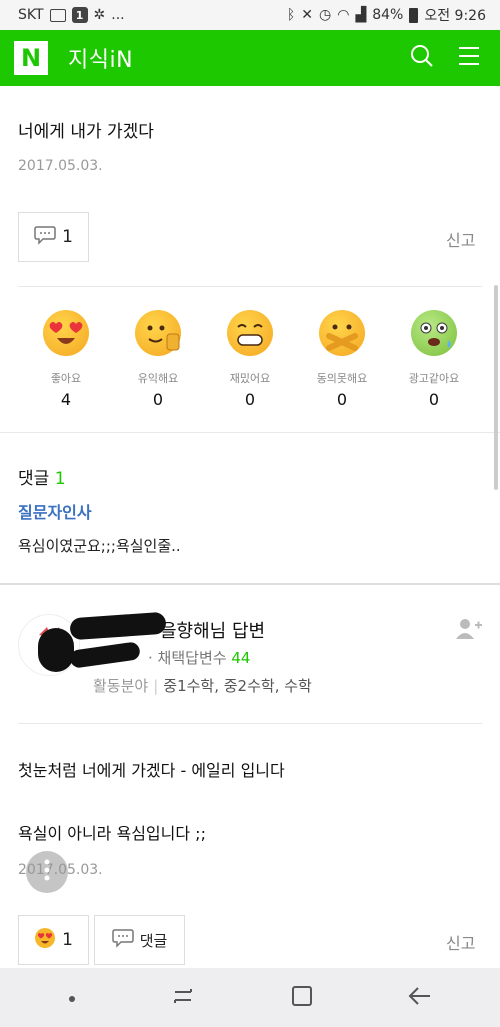 The width and height of the screenshot is (500, 1027). Describe the element at coordinates (325, 15) in the screenshot. I see `alarm-icon: ◷` at that location.